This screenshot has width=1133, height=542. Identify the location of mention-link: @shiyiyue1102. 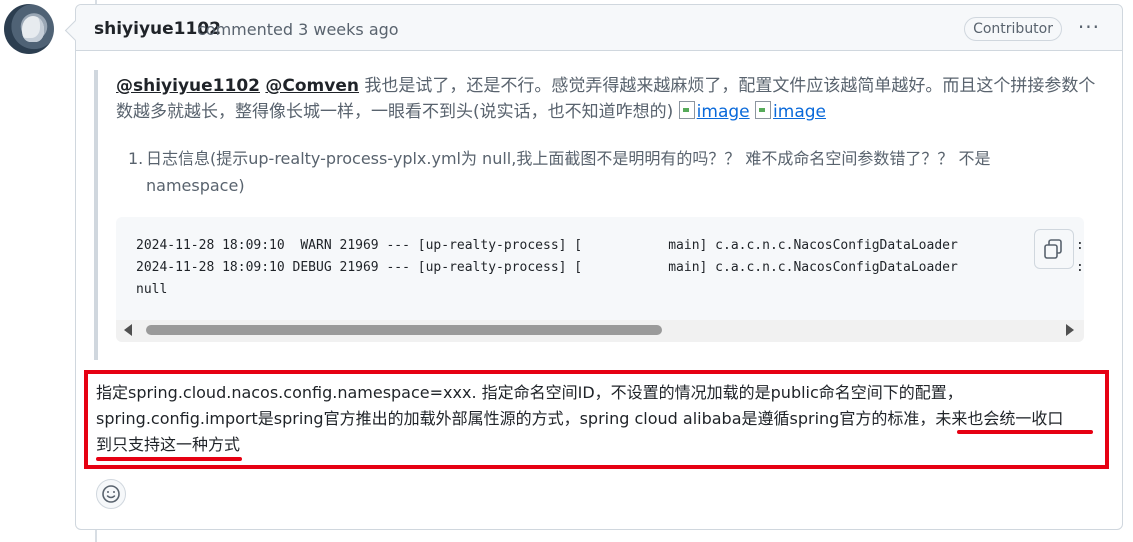
(188, 86).